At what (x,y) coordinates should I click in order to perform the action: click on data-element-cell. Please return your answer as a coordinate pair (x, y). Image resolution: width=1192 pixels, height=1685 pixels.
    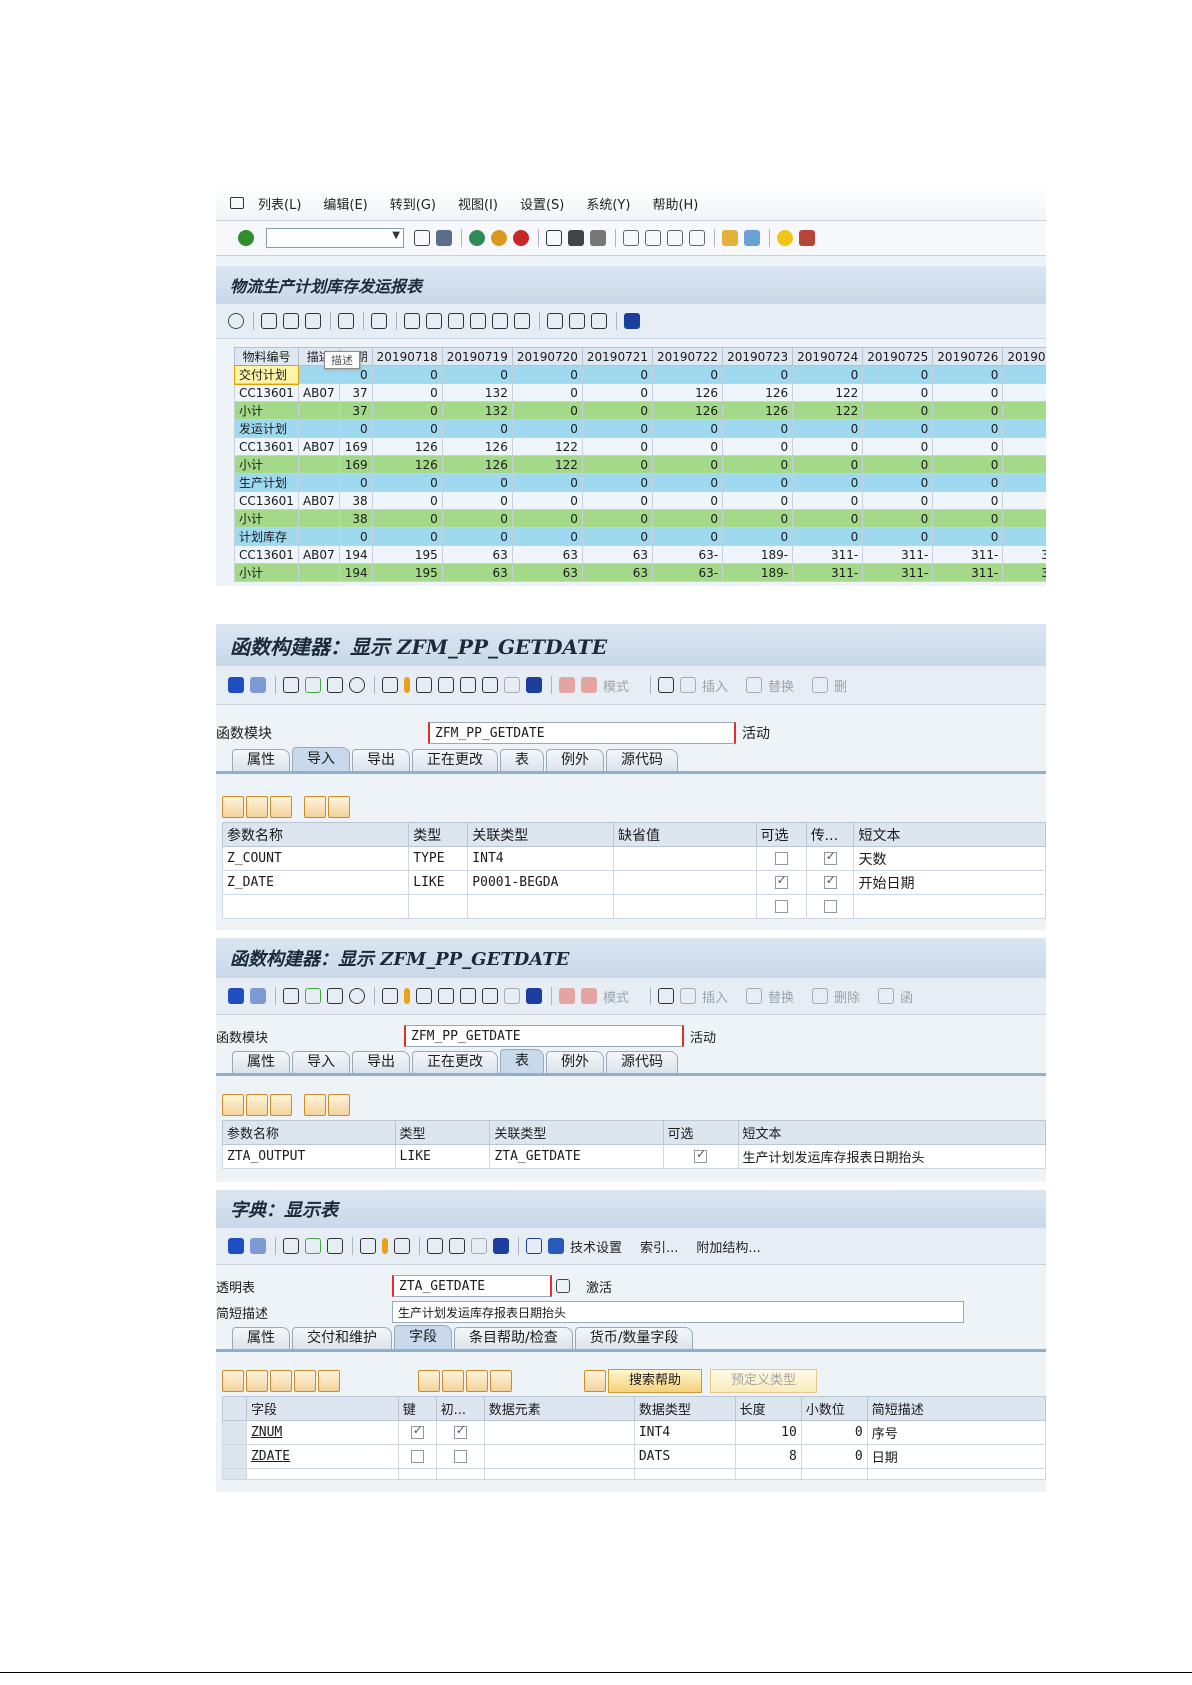
    Looking at the image, I should click on (559, 1432).